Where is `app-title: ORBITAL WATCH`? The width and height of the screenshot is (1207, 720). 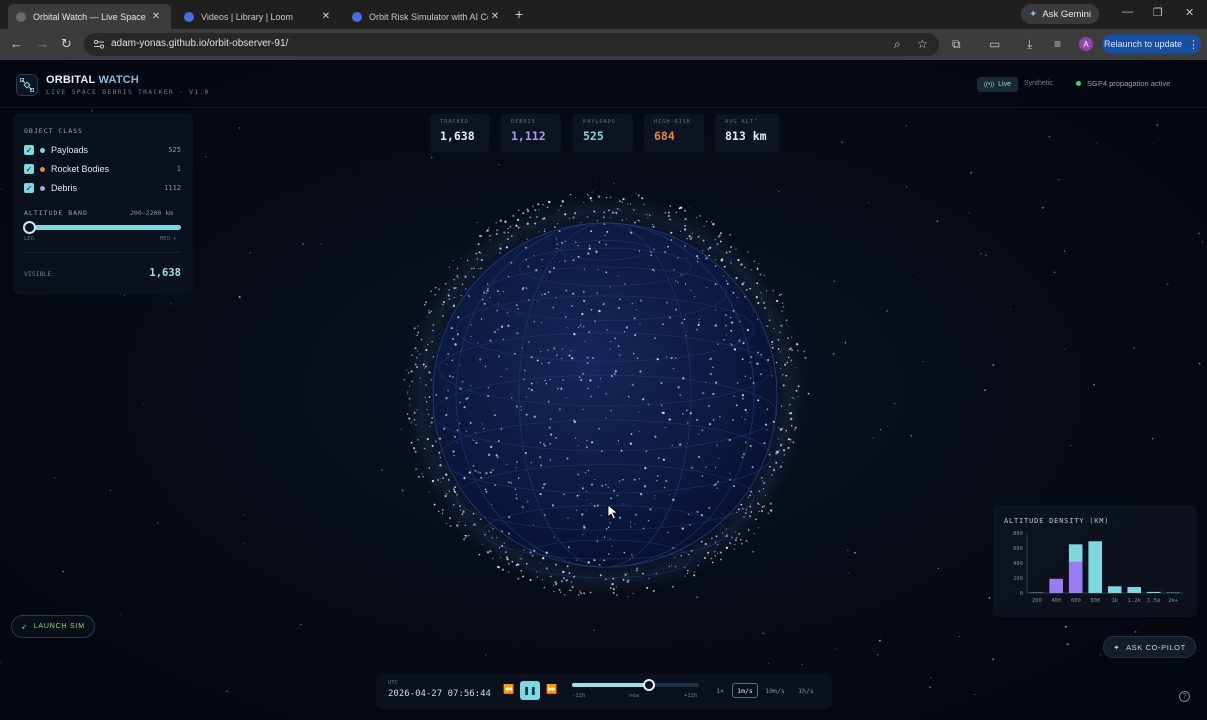
app-title: ORBITAL WATCH is located at coordinates (92, 80).